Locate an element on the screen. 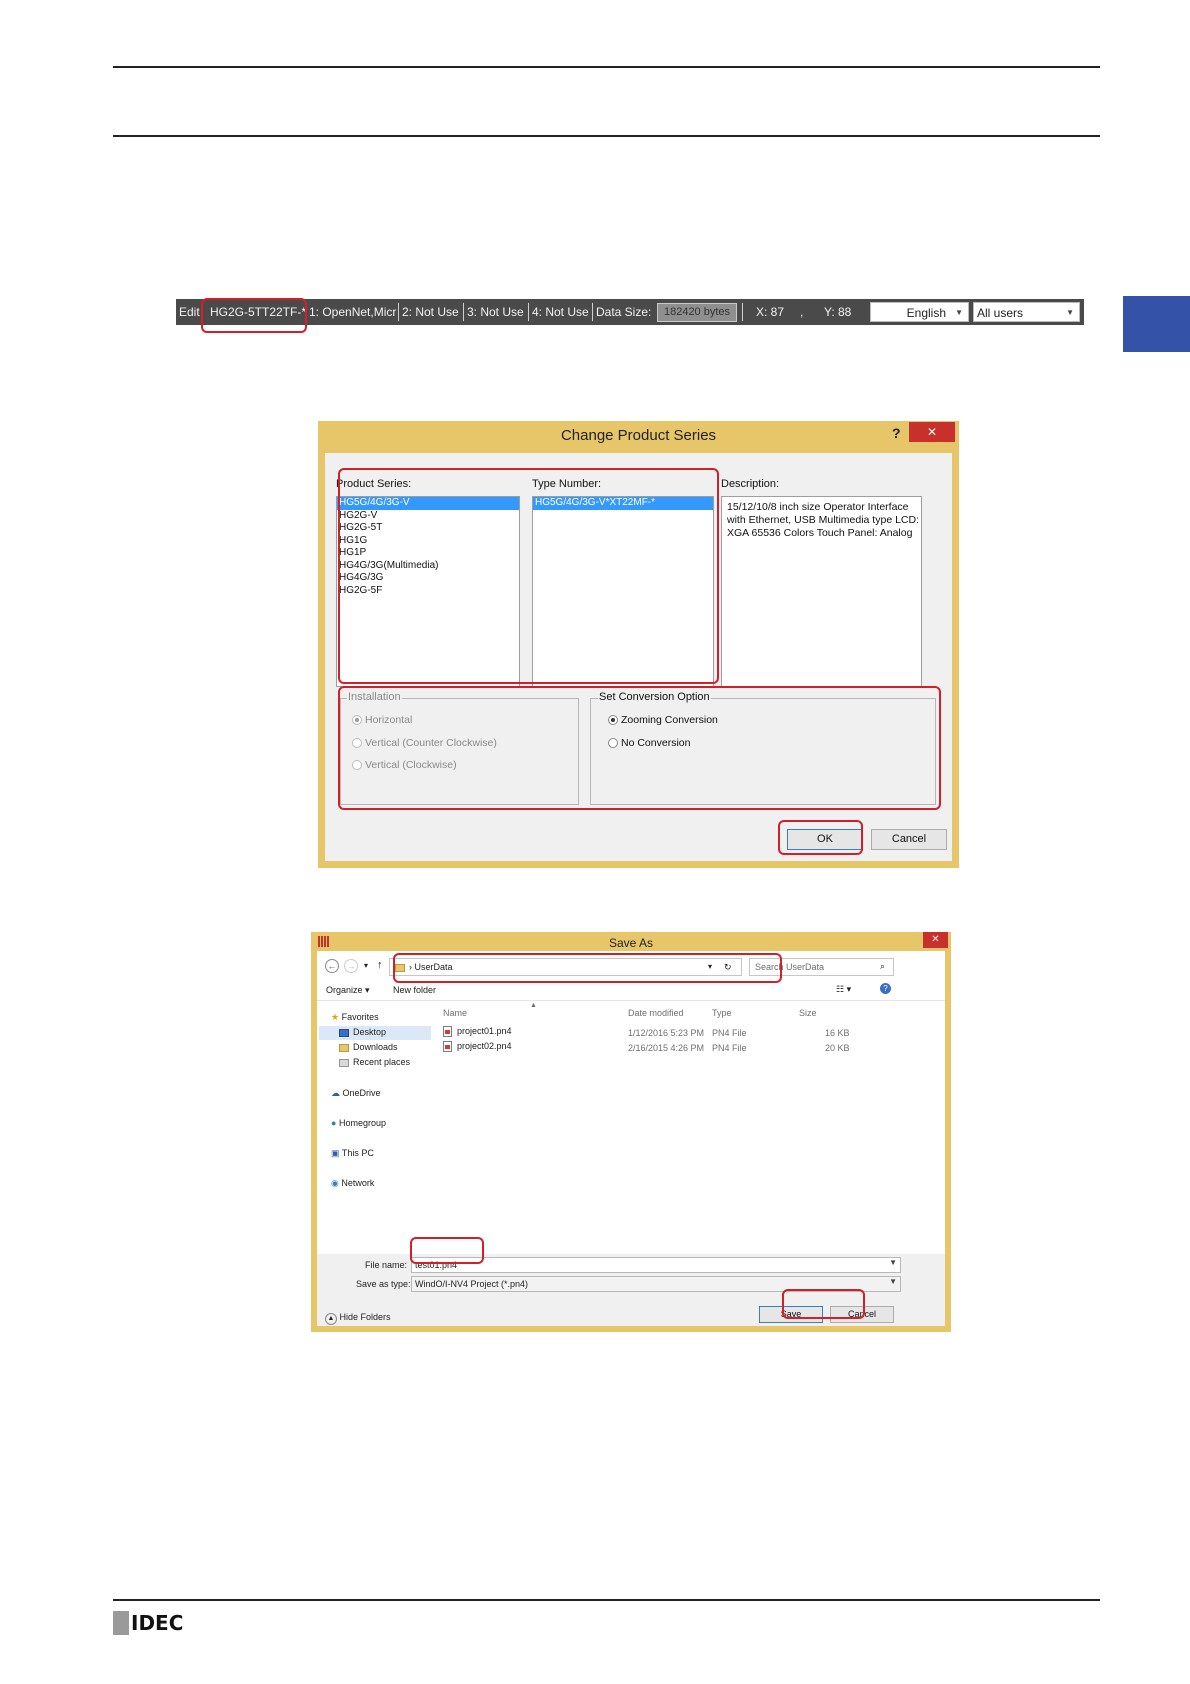  column-size: Size is located at coordinates (808, 1013).